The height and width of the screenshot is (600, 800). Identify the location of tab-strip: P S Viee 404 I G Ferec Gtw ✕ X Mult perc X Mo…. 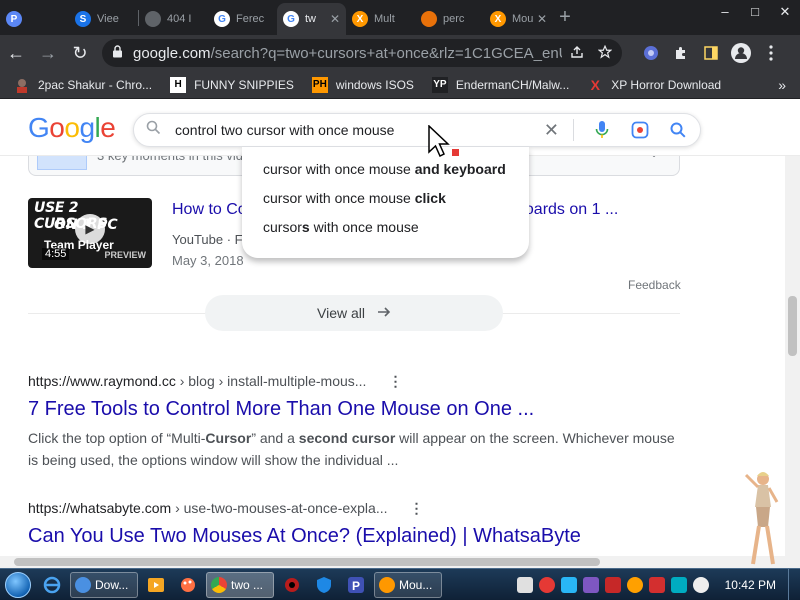
(400, 17).